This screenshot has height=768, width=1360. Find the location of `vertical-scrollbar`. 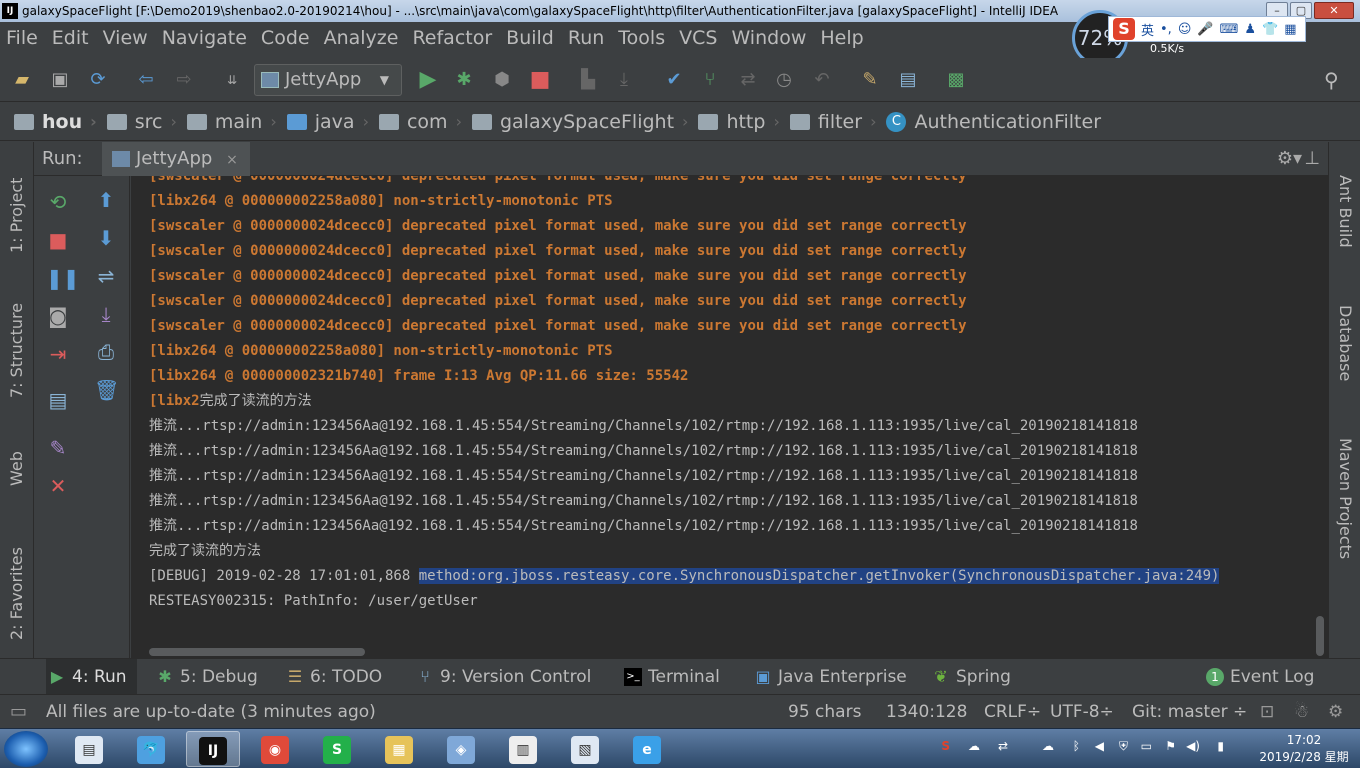

vertical-scrollbar is located at coordinates (1320, 636).